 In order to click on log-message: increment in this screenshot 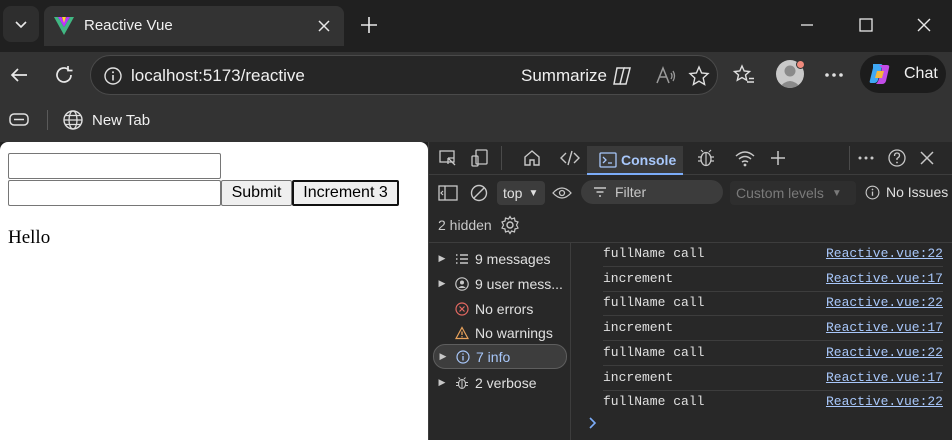, I will do `click(638, 278)`.